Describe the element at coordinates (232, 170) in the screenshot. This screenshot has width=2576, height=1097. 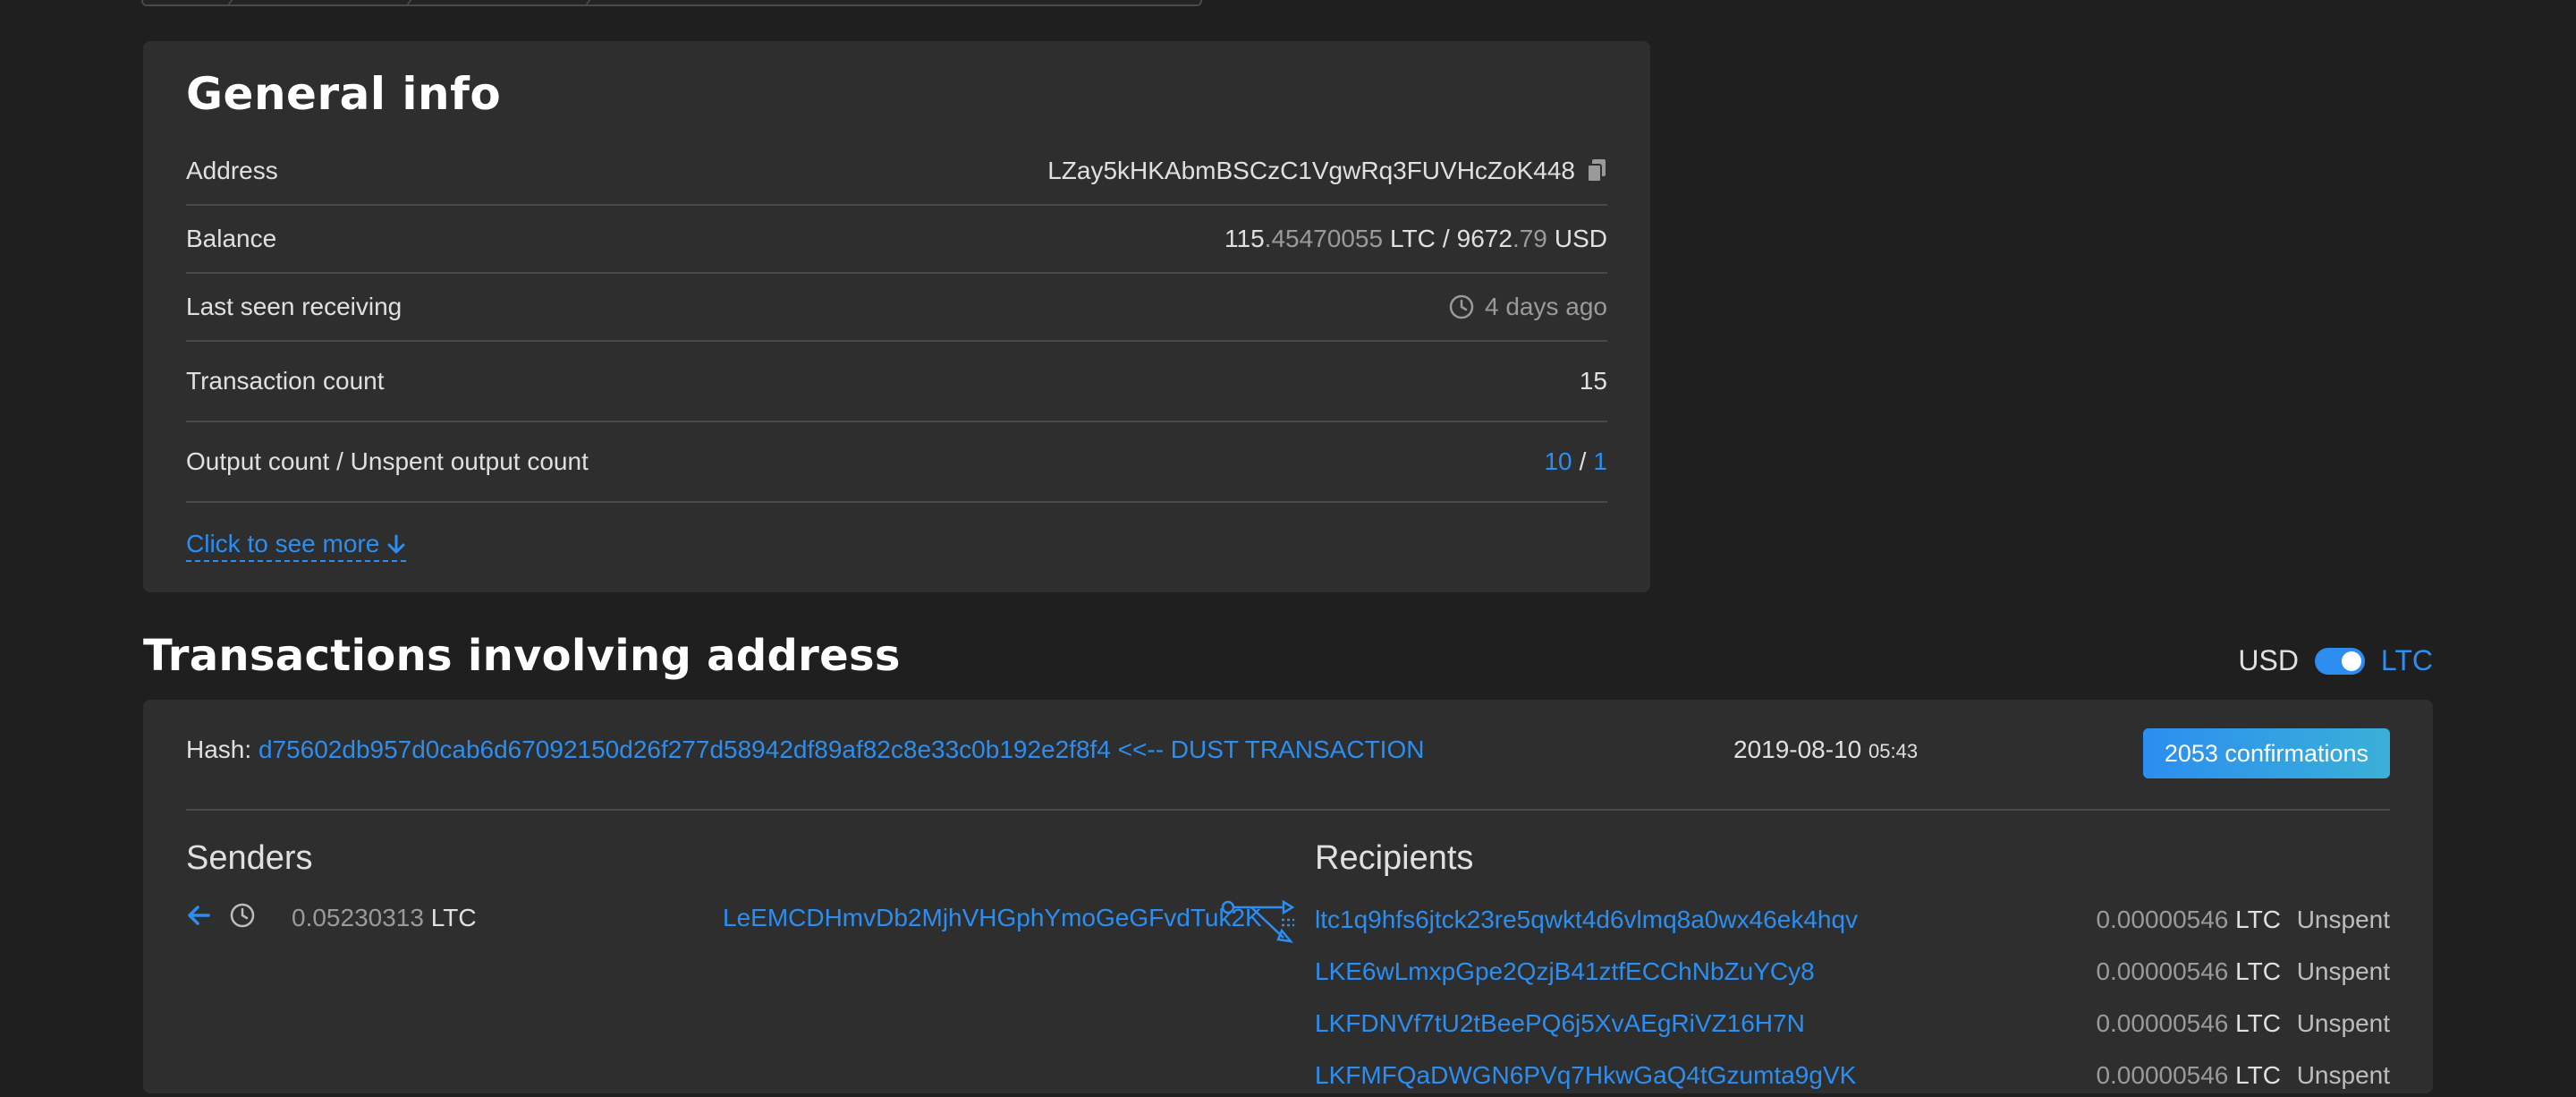
I see `address-label: Address` at that location.